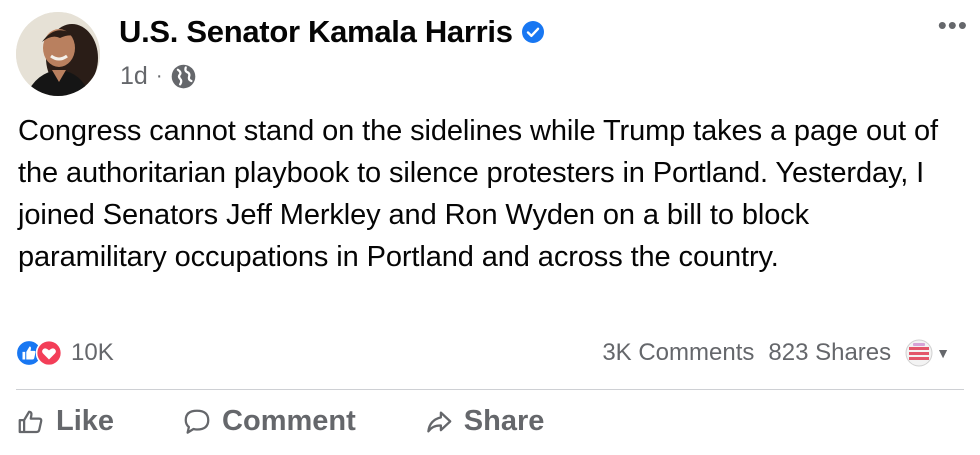 The width and height of the screenshot is (980, 455). Describe the element at coordinates (504, 421) in the screenshot. I see `share-label: Share` at that location.